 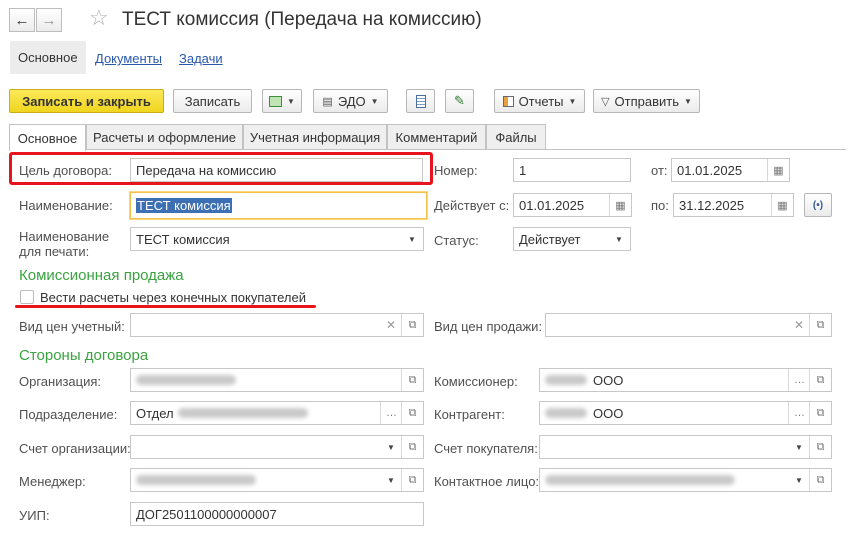 What do you see at coordinates (710, 170) in the screenshot?
I see `from-date-value: 01.01.2025` at bounding box center [710, 170].